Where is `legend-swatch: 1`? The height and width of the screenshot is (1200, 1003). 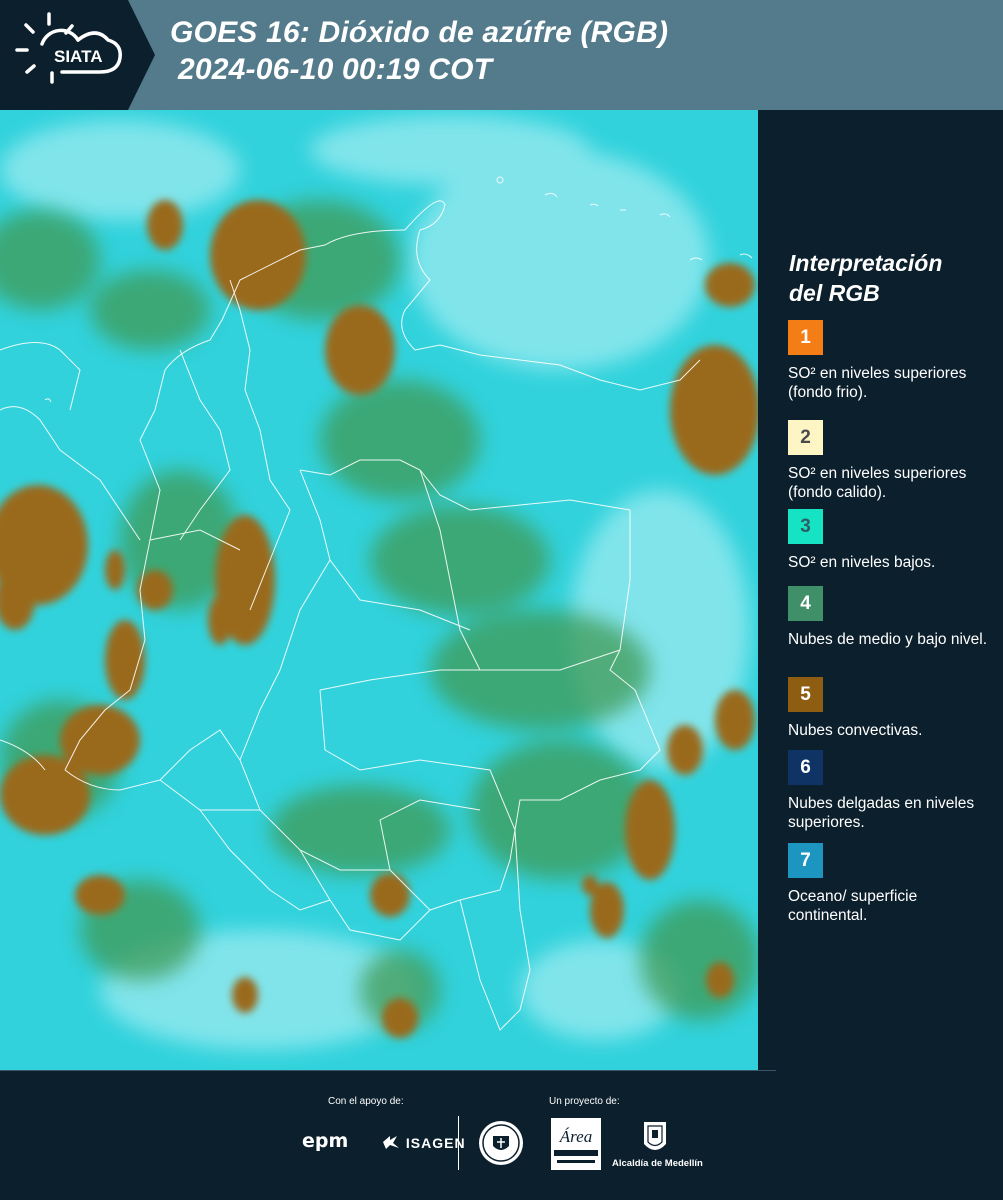 legend-swatch: 1 is located at coordinates (805, 337).